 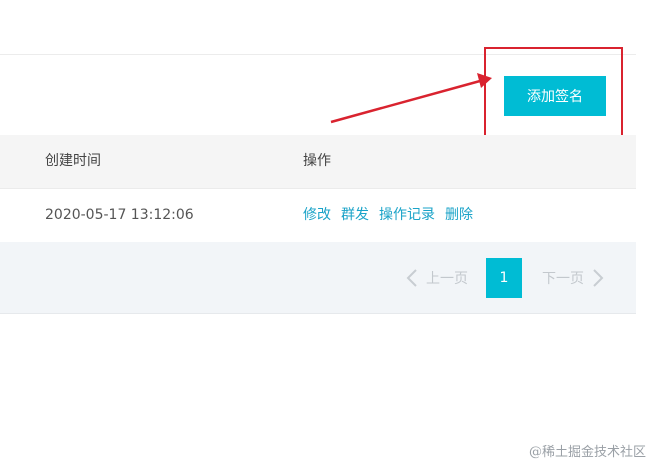 I want to click on table-row: 2020-05-17 13:12:06 修改 群发 操作记录 删除, so click(x=318, y=216).